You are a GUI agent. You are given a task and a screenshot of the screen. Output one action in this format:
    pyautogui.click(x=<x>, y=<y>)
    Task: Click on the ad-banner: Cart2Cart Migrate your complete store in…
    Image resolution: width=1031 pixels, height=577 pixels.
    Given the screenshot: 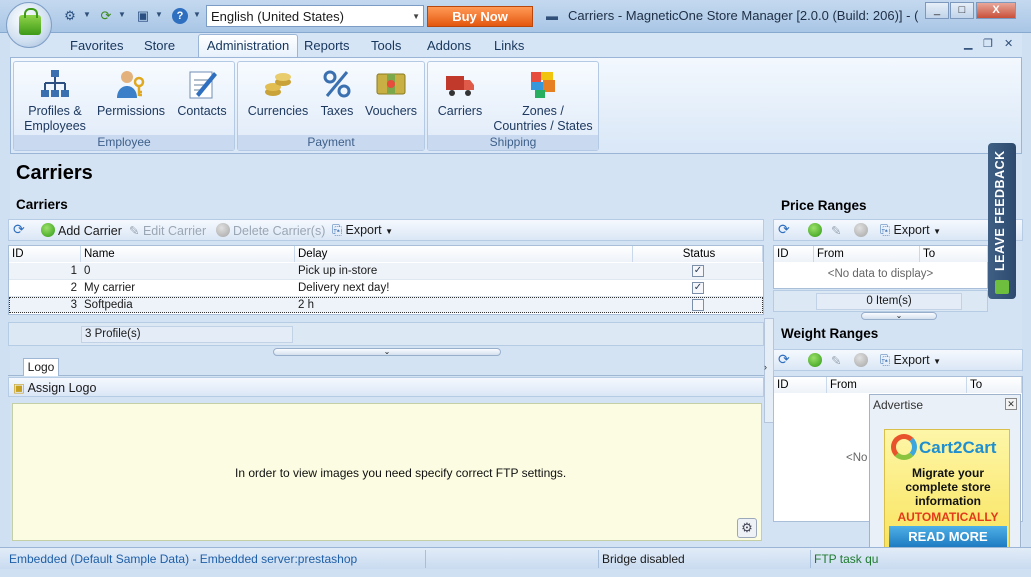 What is the action you would take?
    pyautogui.click(x=947, y=490)
    